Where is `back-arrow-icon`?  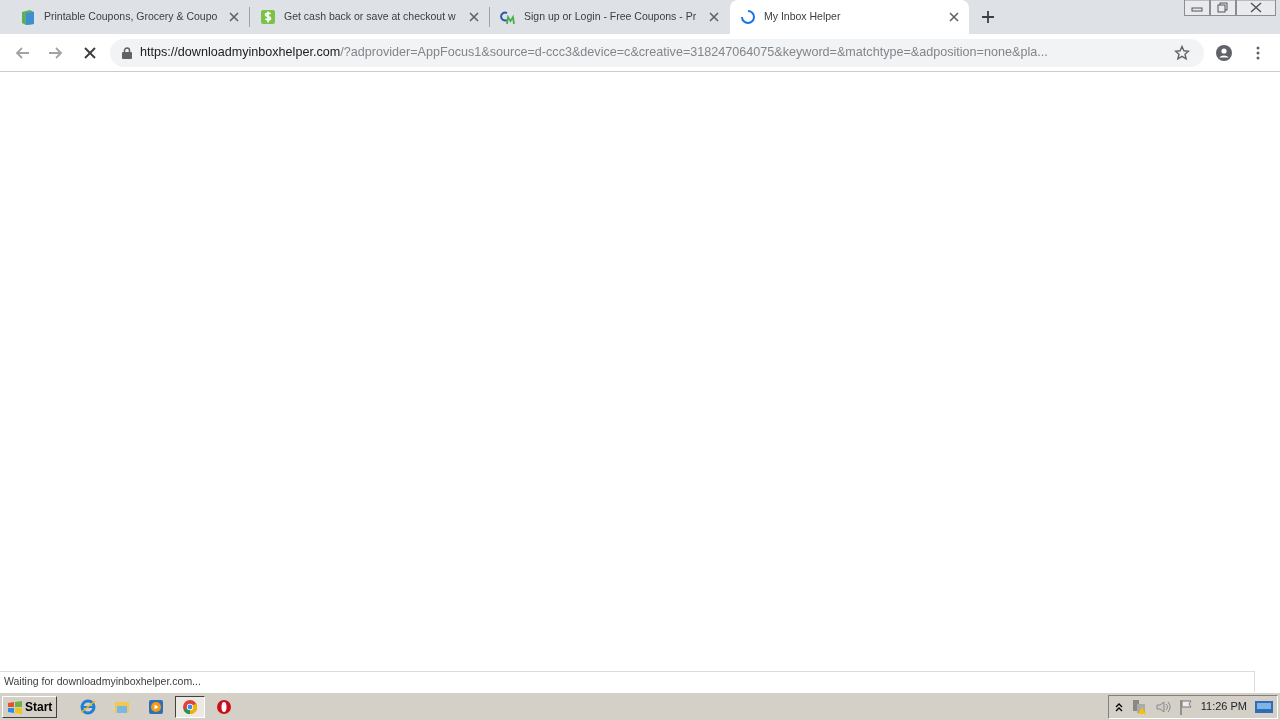
back-arrow-icon is located at coordinates (22, 52).